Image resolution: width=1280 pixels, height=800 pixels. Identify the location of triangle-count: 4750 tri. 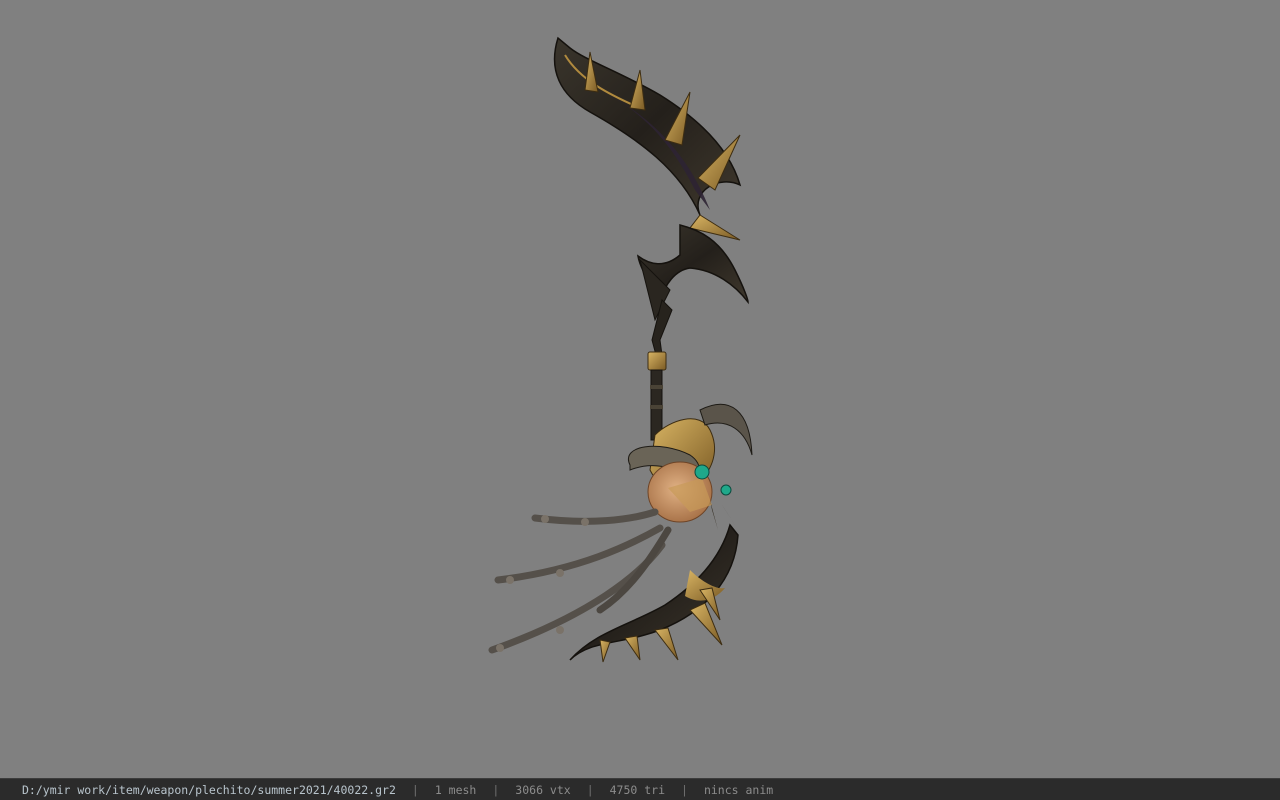
(637, 789).